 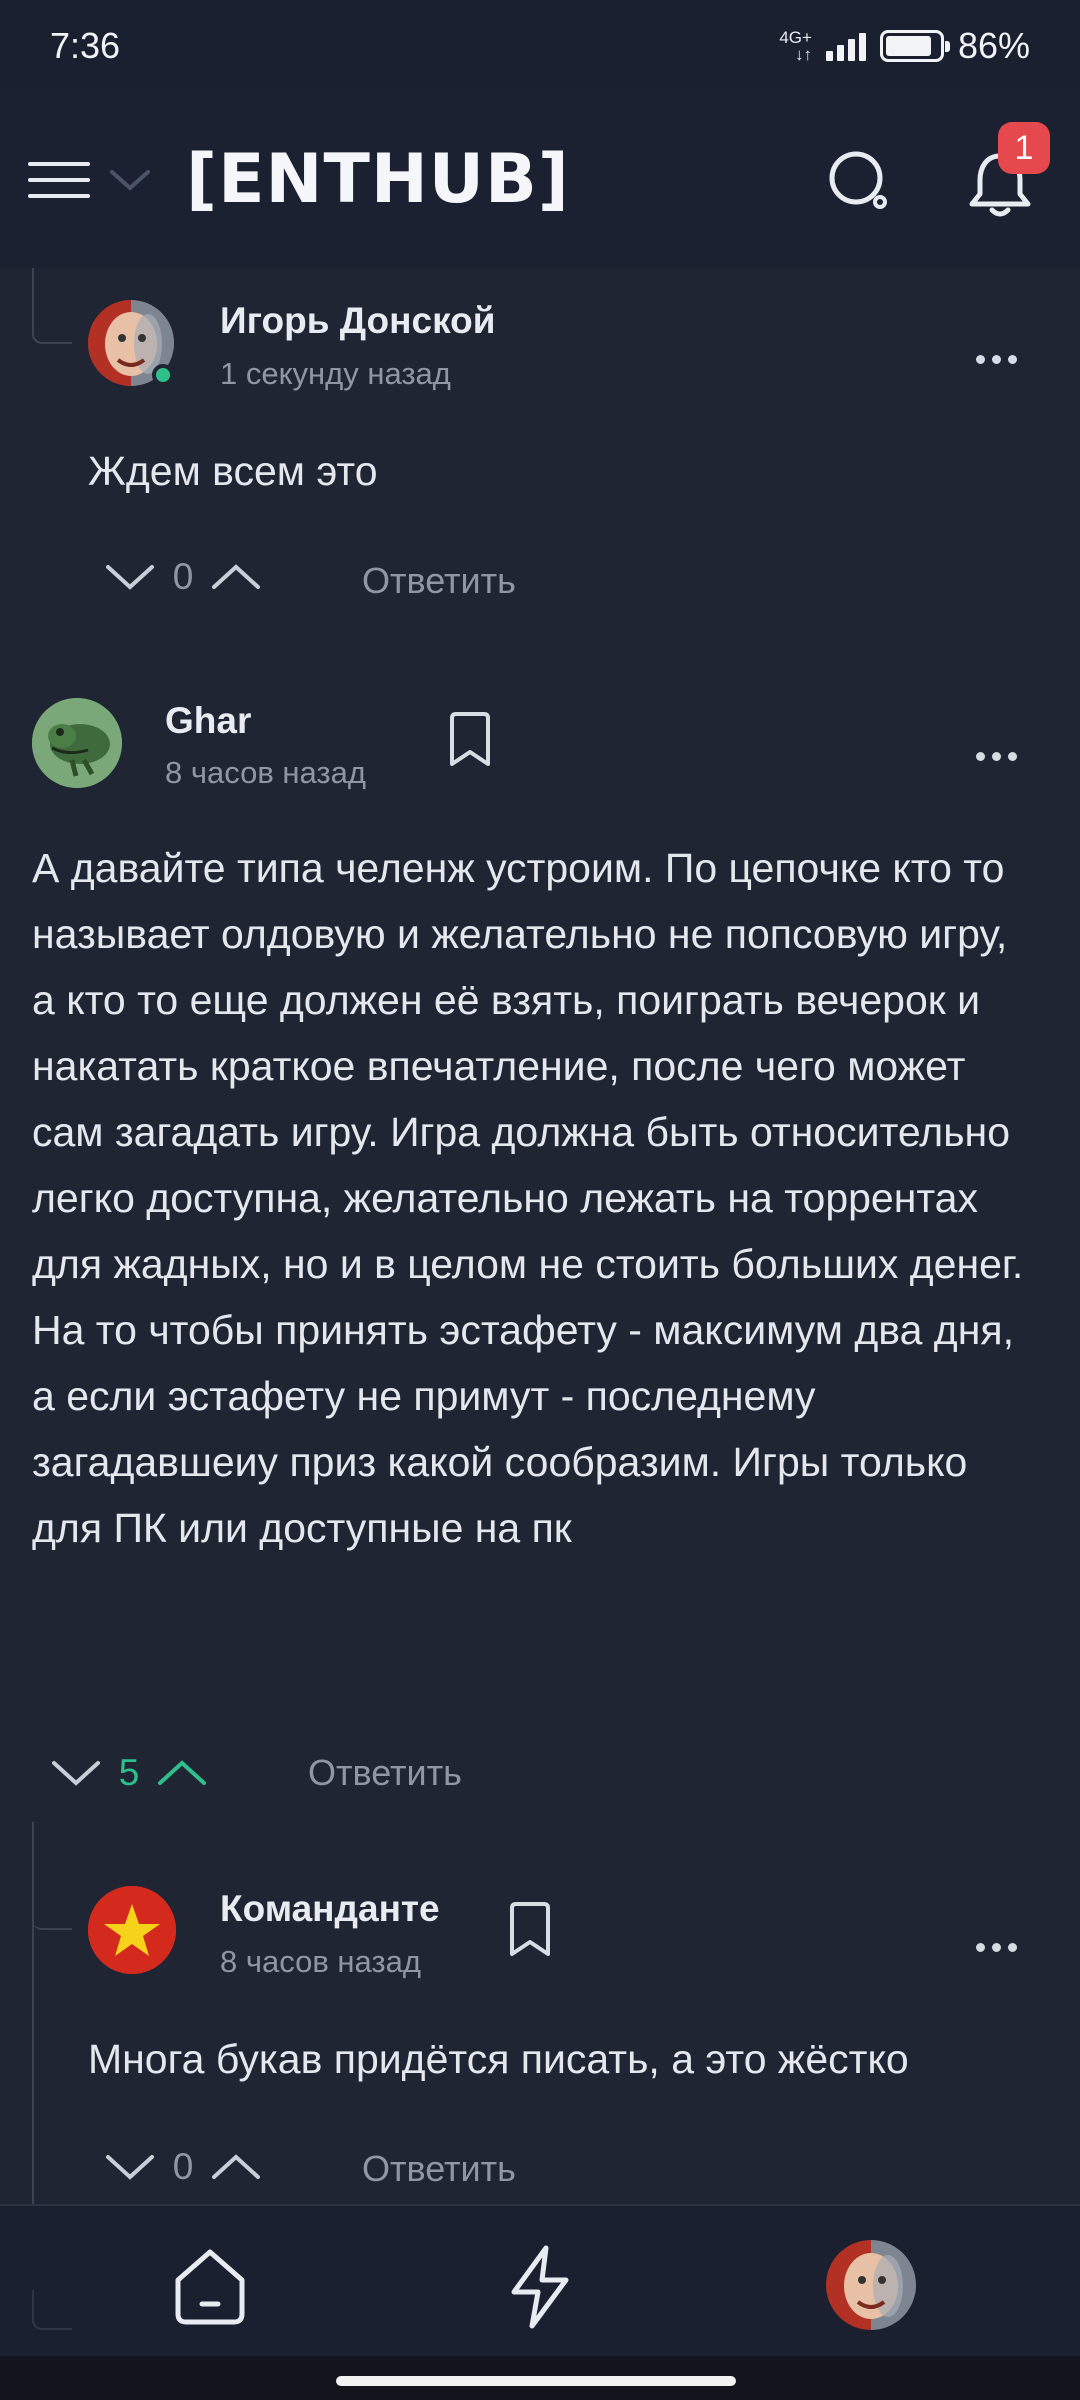 I want to click on home-icon, so click(x=210, y=2286).